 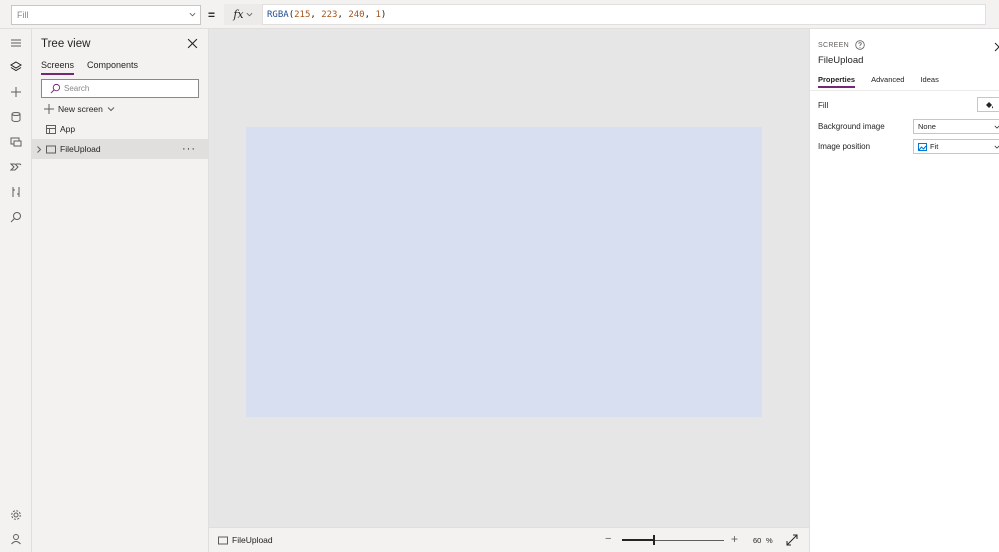 I want to click on control-kind: SCREEN, so click(x=841, y=45).